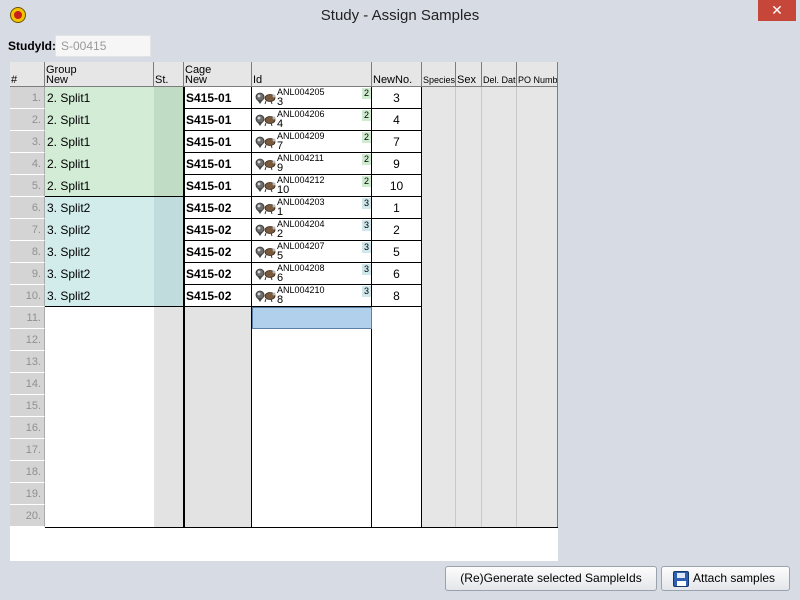 The height and width of the screenshot is (600, 800). I want to click on header-deldate: Del. Date, so click(499, 74).